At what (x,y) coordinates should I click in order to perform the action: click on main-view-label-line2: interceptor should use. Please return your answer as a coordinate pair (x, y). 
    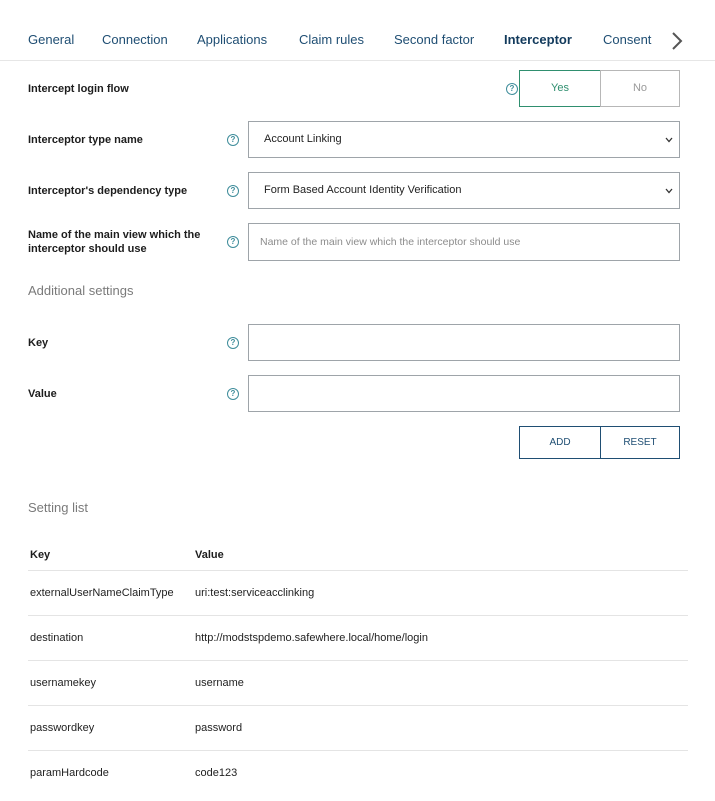
    Looking at the image, I should click on (87, 249).